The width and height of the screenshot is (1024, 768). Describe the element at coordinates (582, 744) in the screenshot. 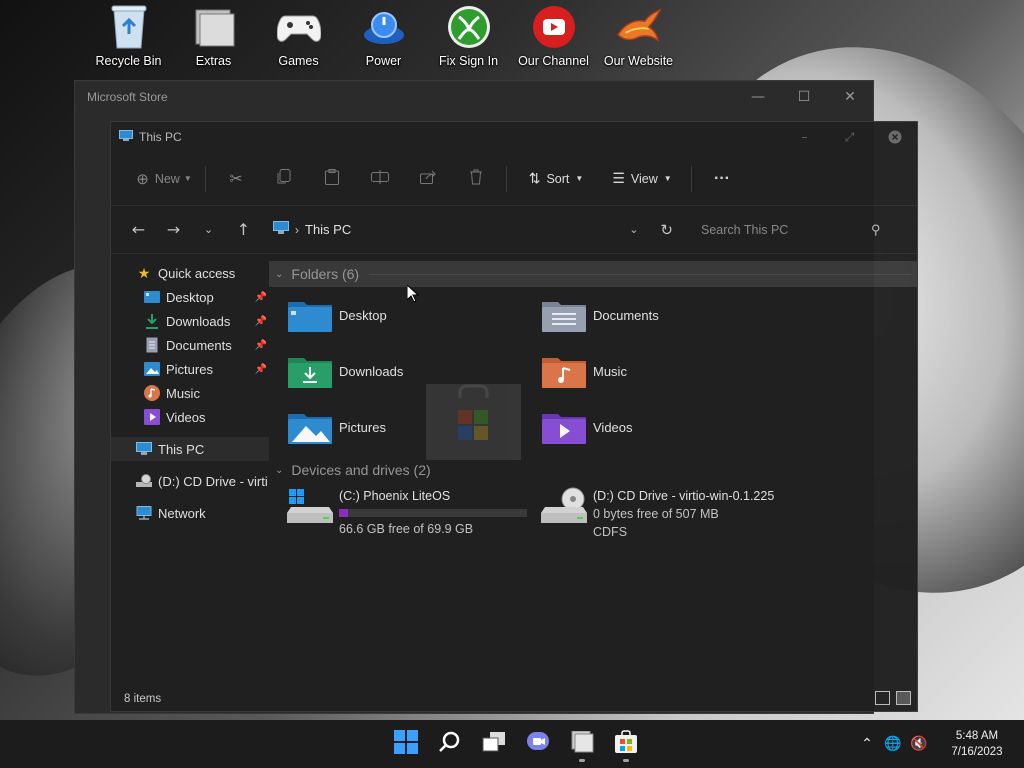

I see `file-explorer-button` at that location.